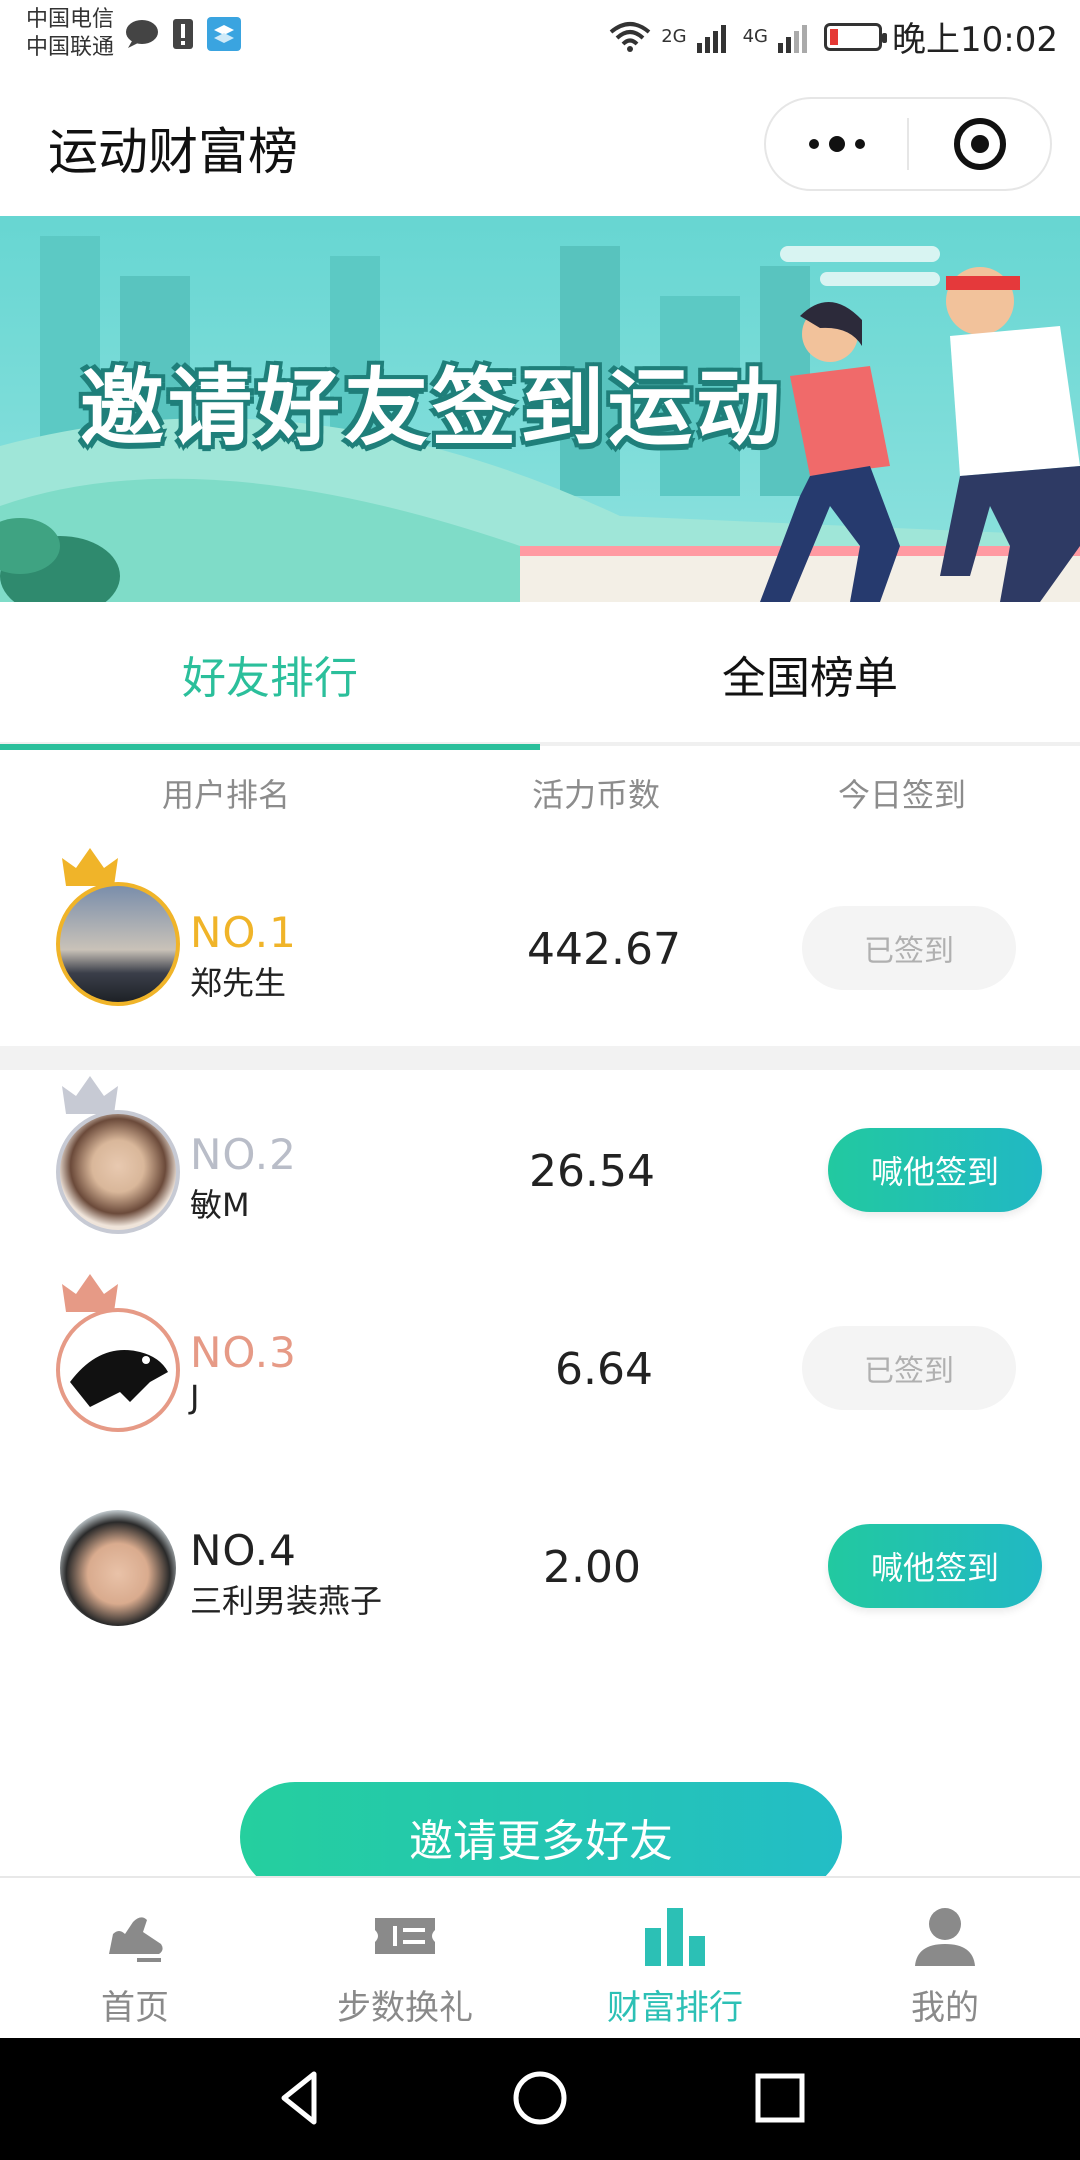 This screenshot has height=2160, width=1080. Describe the element at coordinates (711, 38) in the screenshot. I see `signal-icon` at that location.